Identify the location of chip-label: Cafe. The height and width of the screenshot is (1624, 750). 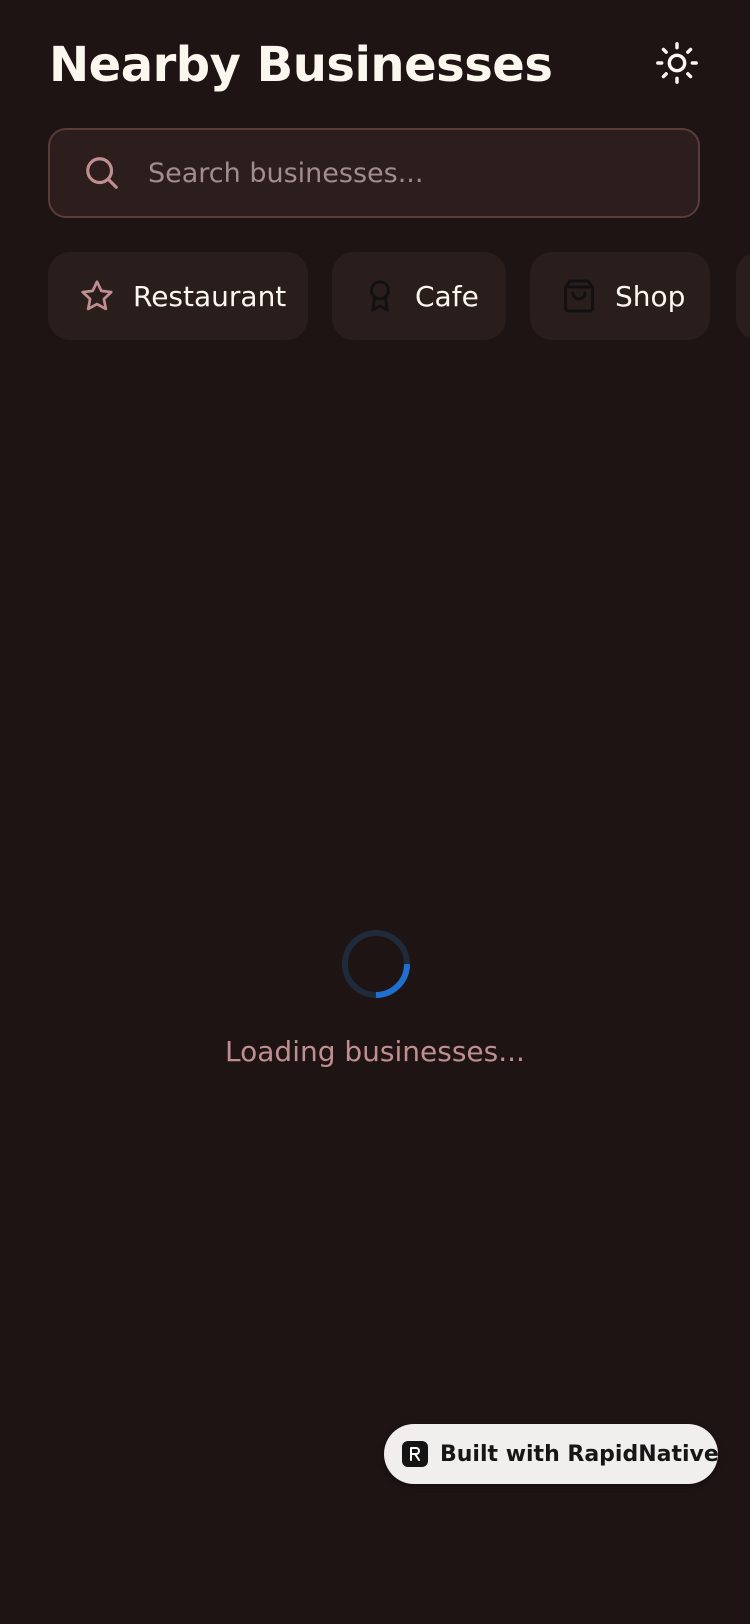
(447, 296).